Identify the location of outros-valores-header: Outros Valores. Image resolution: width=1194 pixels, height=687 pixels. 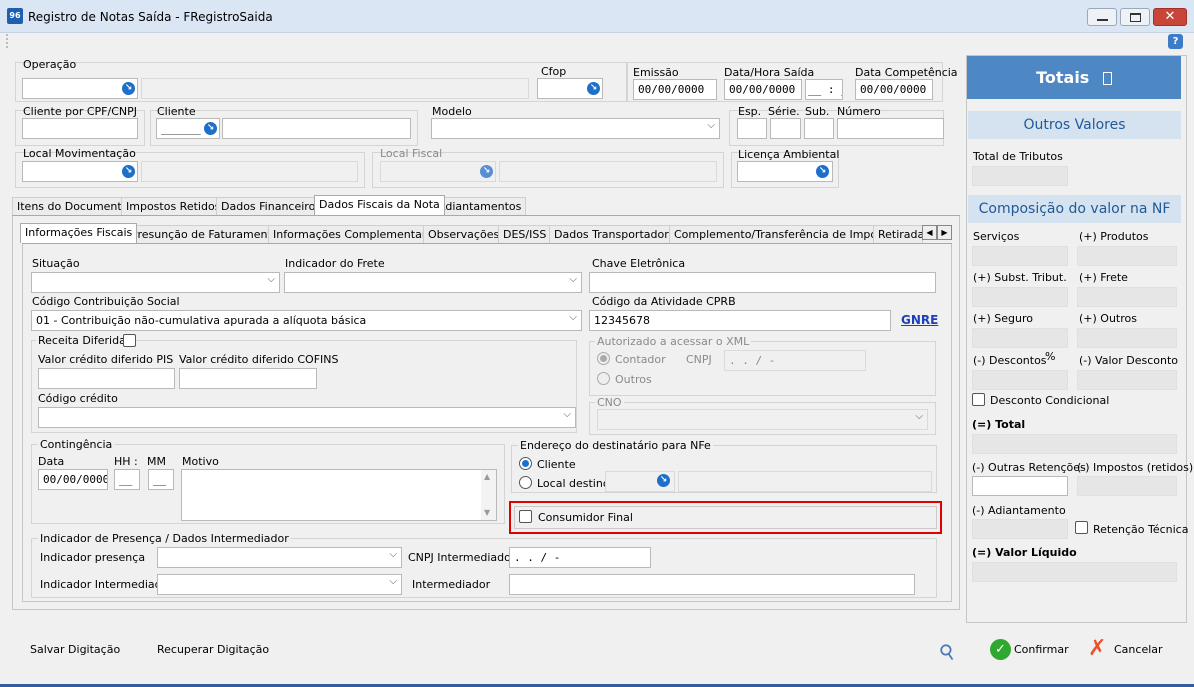
(1074, 125).